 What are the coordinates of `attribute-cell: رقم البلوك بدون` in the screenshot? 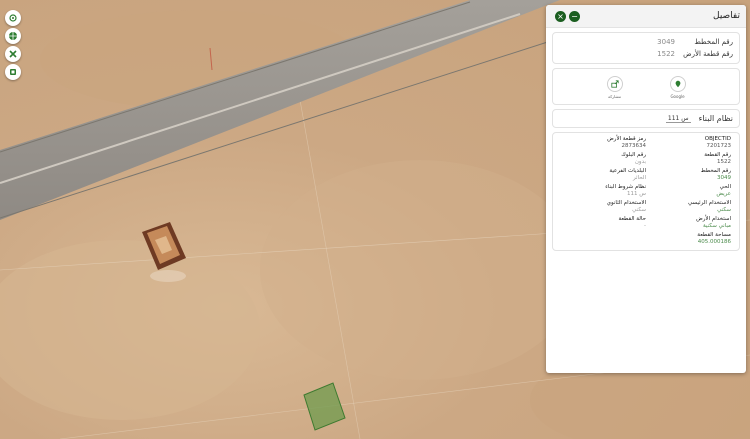 It's located at (603, 159).